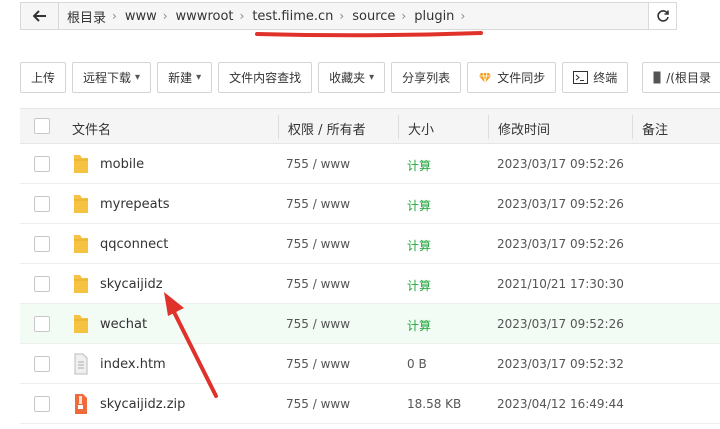 The width and height of the screenshot is (720, 429). I want to click on new-label: 新建, so click(180, 78).